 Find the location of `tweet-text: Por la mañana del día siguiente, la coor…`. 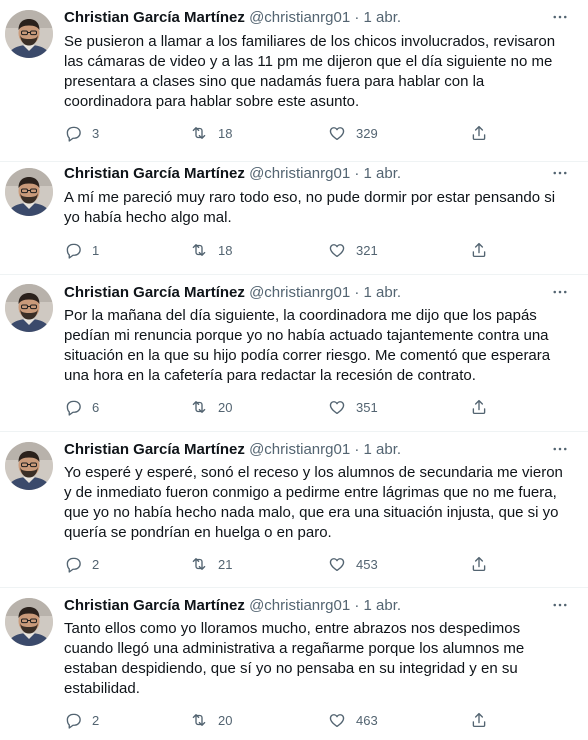

tweet-text: Por la mañana del día siguiente, la coor… is located at coordinates (307, 345).